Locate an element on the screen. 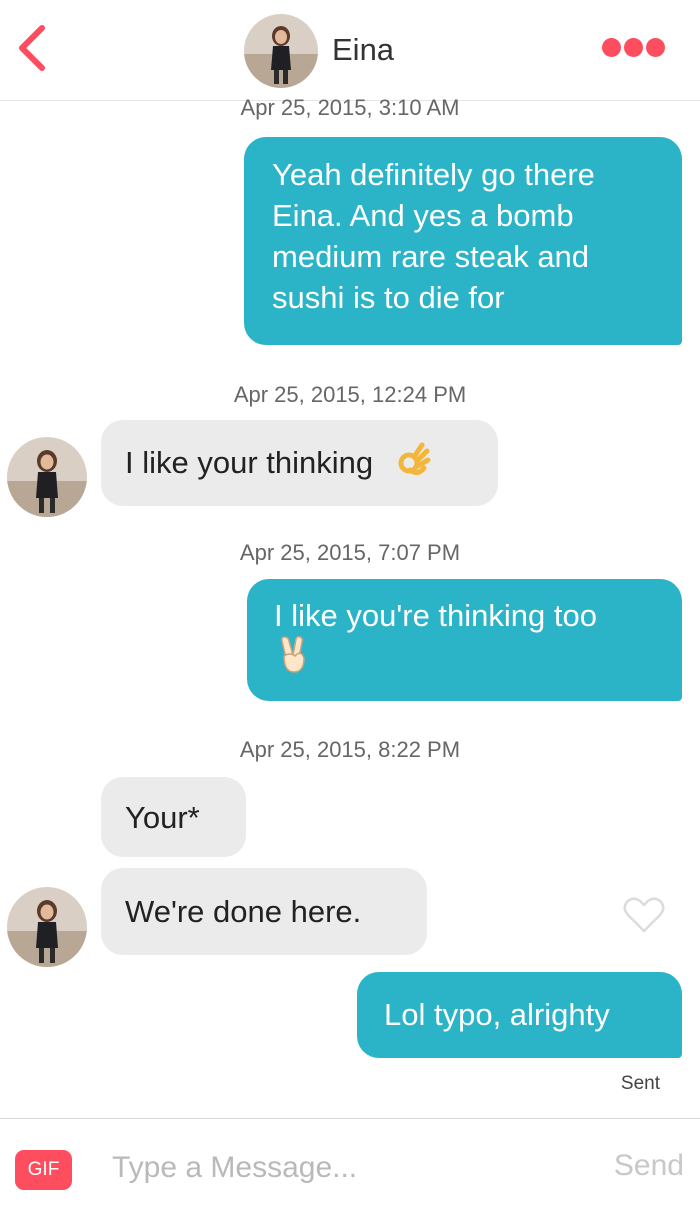 This screenshot has height=1207, width=700. message-input is located at coordinates (342, 1168).